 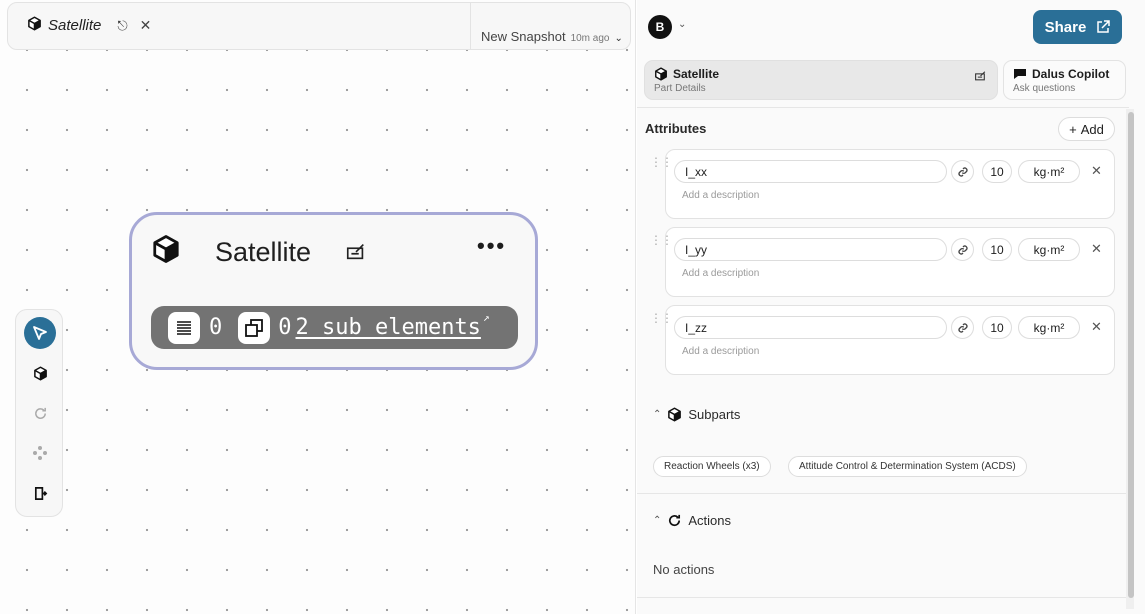 What do you see at coordinates (285, 327) in the screenshot?
I see `part-count: 0` at bounding box center [285, 327].